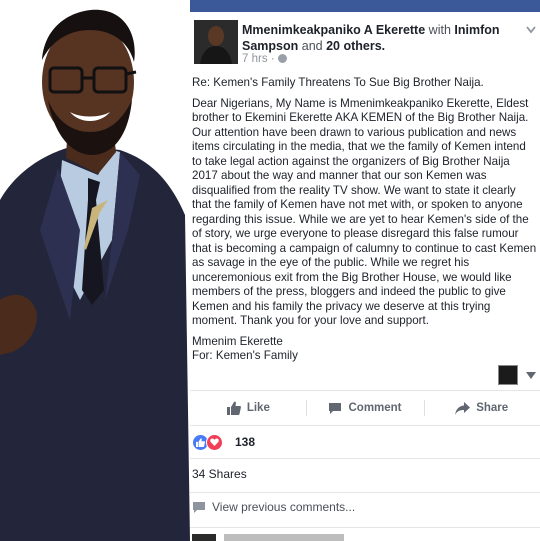 The height and width of the screenshot is (541, 540). I want to click on share-arrow-icon, so click(463, 408).